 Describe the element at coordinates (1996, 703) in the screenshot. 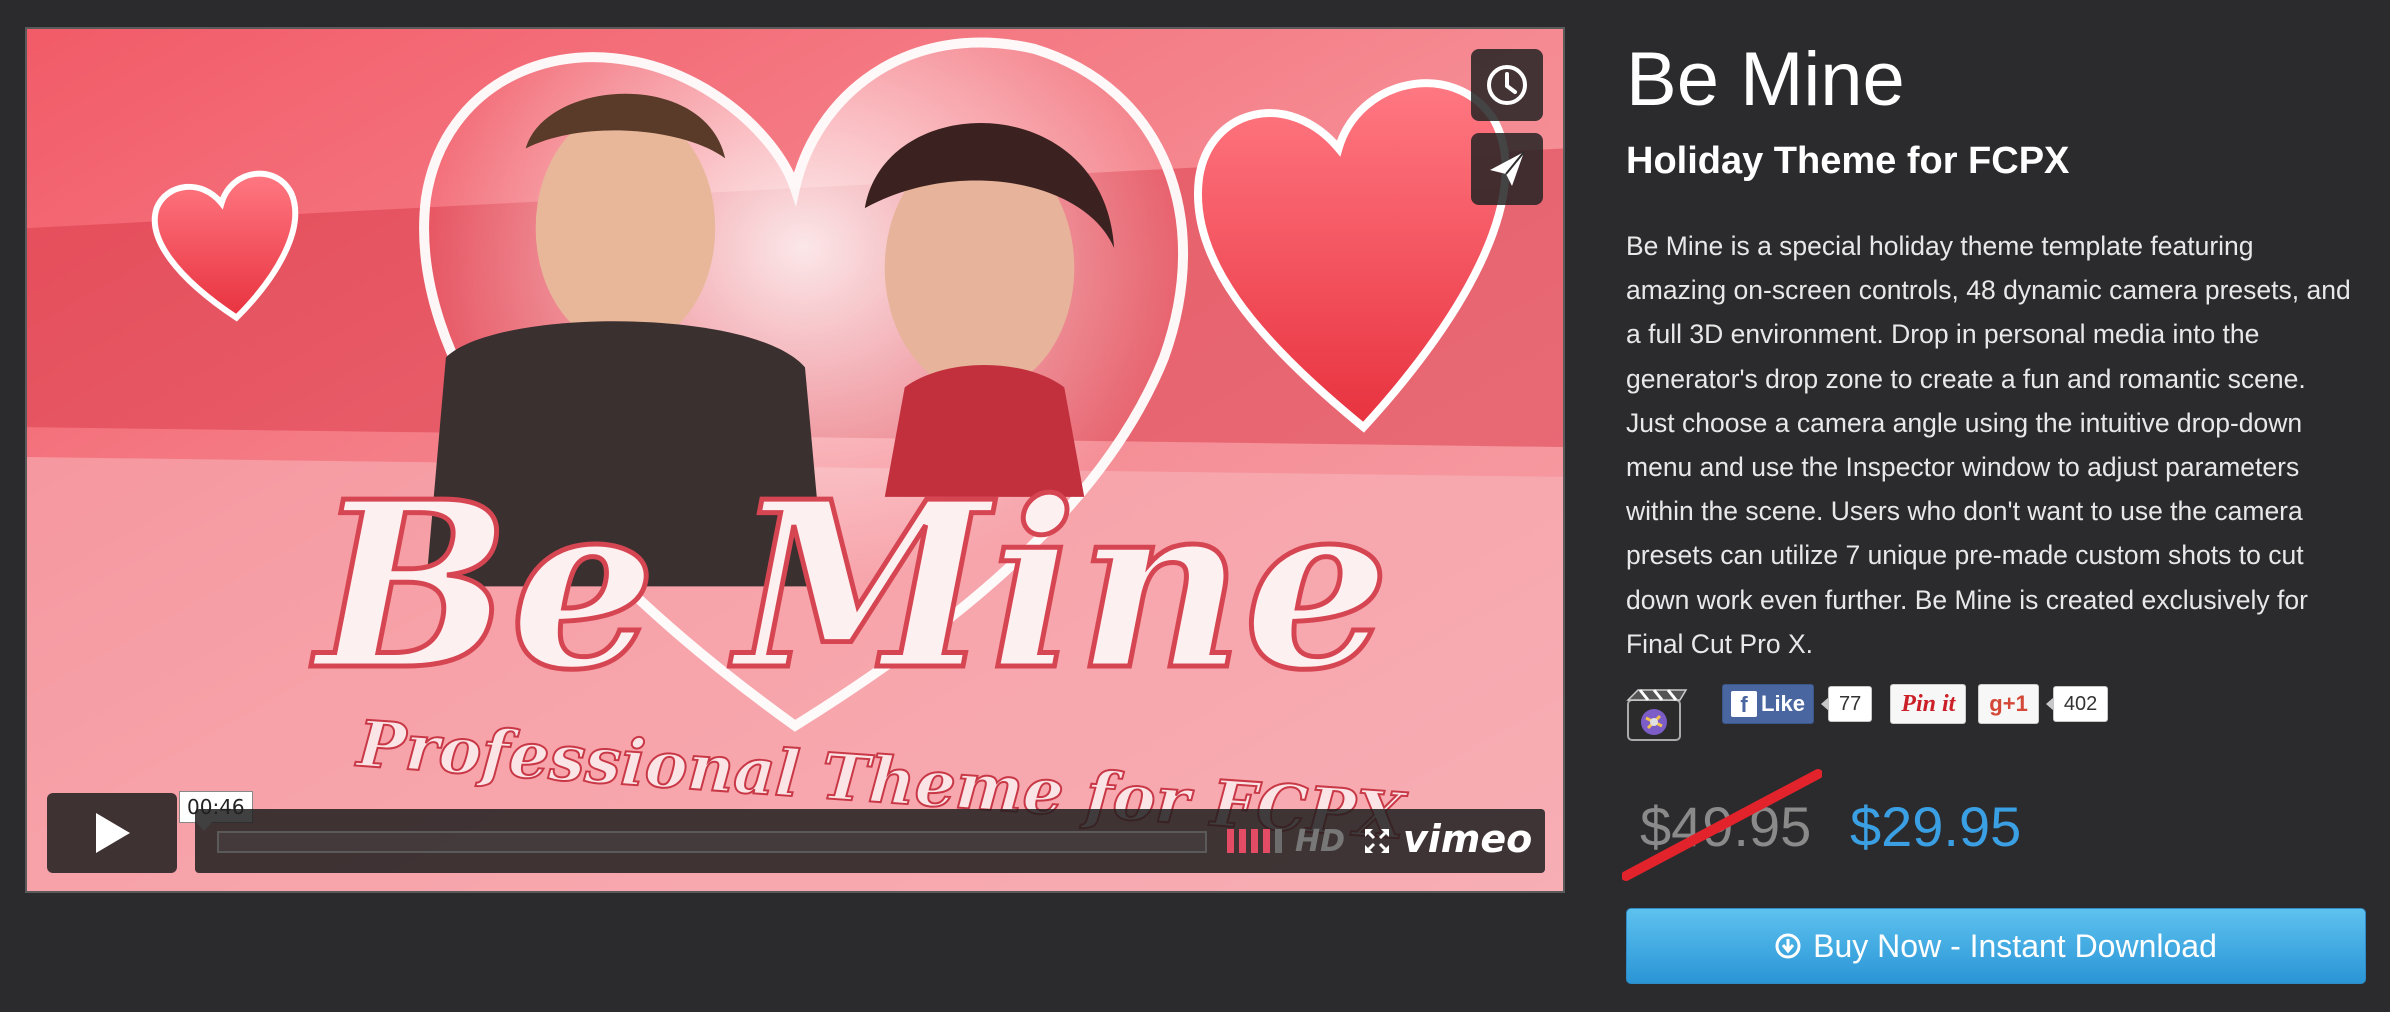

I see `google-plus-icon: g` at that location.